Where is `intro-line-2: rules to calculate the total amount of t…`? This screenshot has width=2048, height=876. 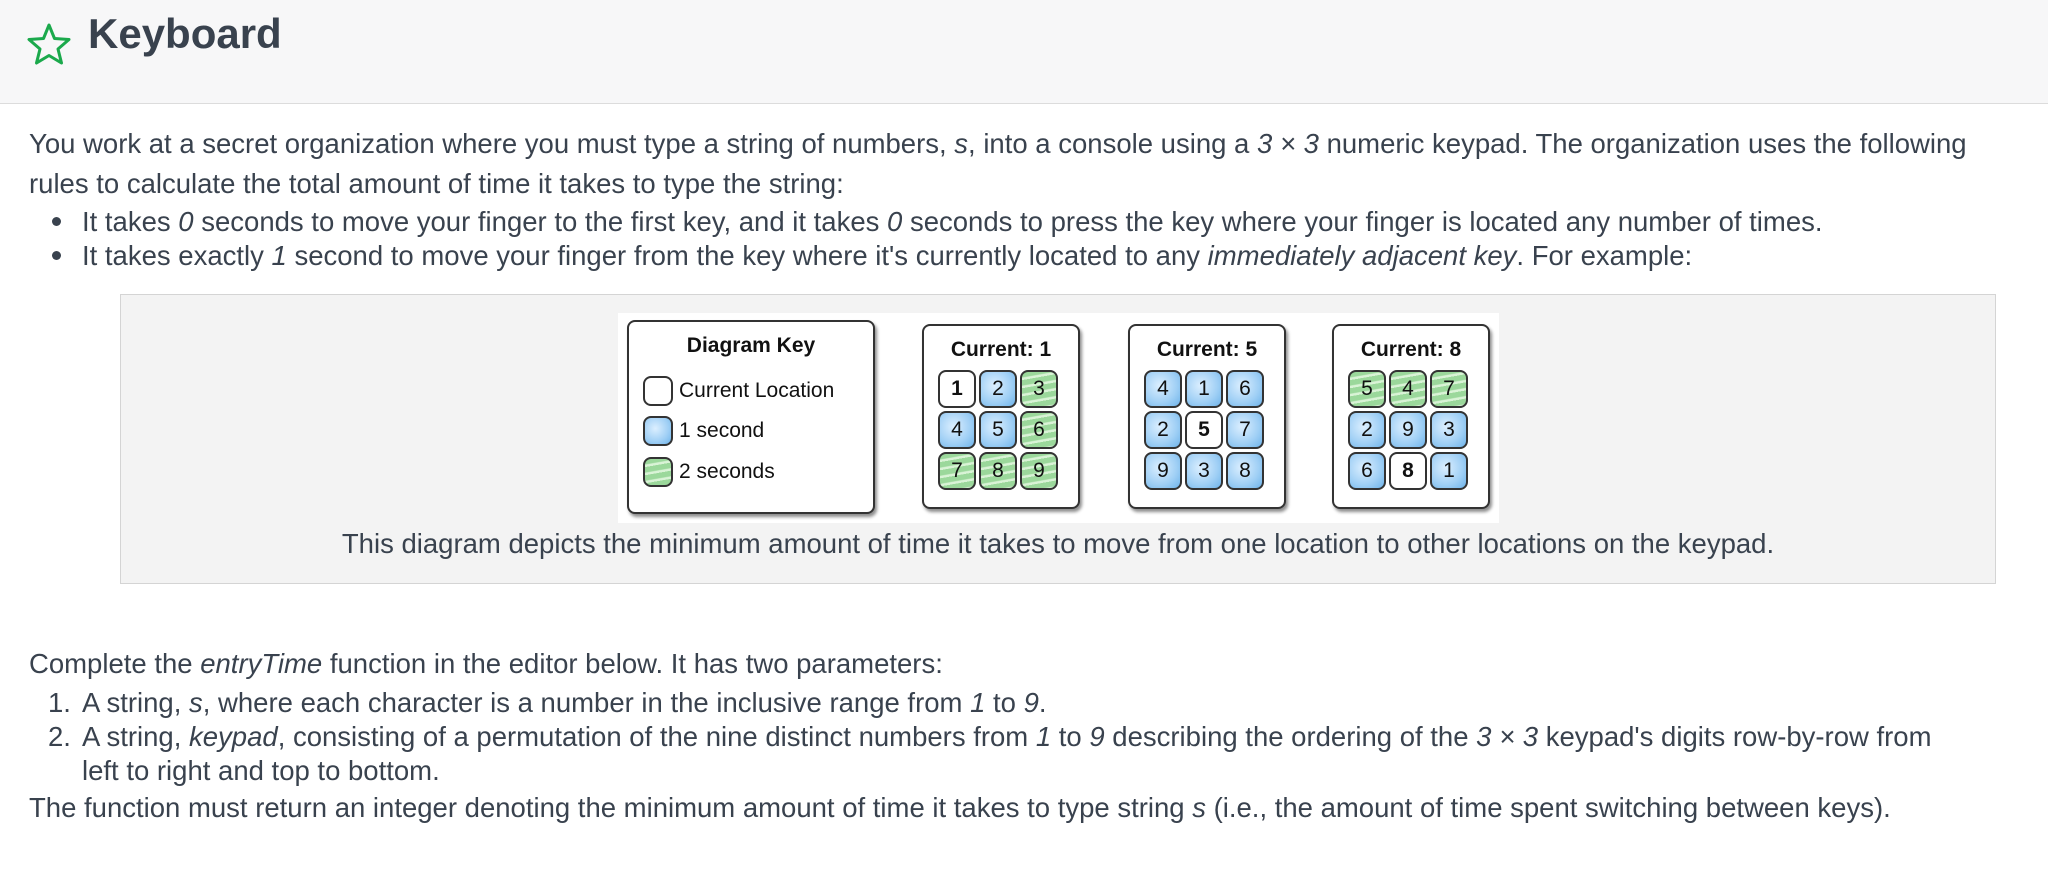 intro-line-2: rules to calculate the total amount of t… is located at coordinates (436, 183).